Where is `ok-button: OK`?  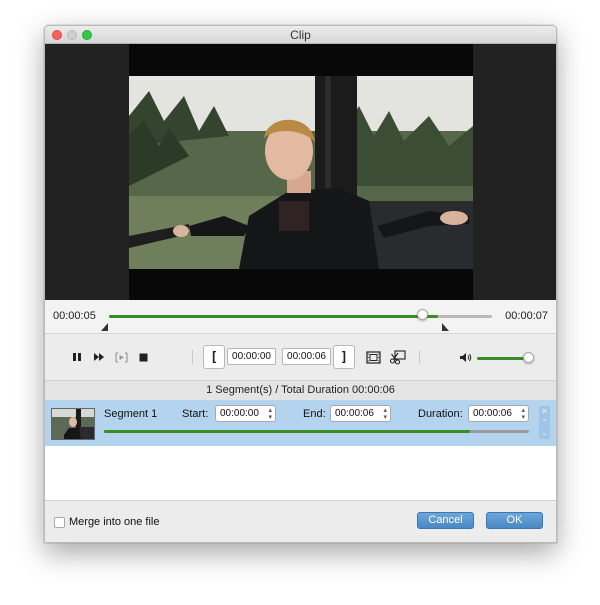
ok-button: OK is located at coordinates (514, 520).